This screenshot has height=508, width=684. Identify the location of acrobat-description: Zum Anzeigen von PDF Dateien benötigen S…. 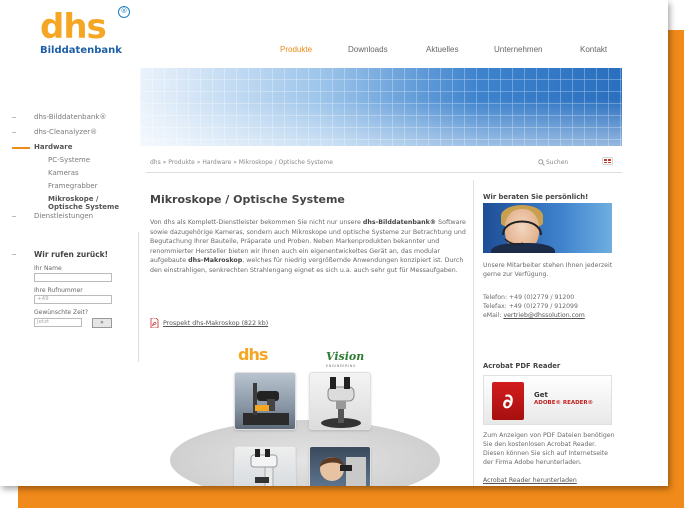
(549, 449).